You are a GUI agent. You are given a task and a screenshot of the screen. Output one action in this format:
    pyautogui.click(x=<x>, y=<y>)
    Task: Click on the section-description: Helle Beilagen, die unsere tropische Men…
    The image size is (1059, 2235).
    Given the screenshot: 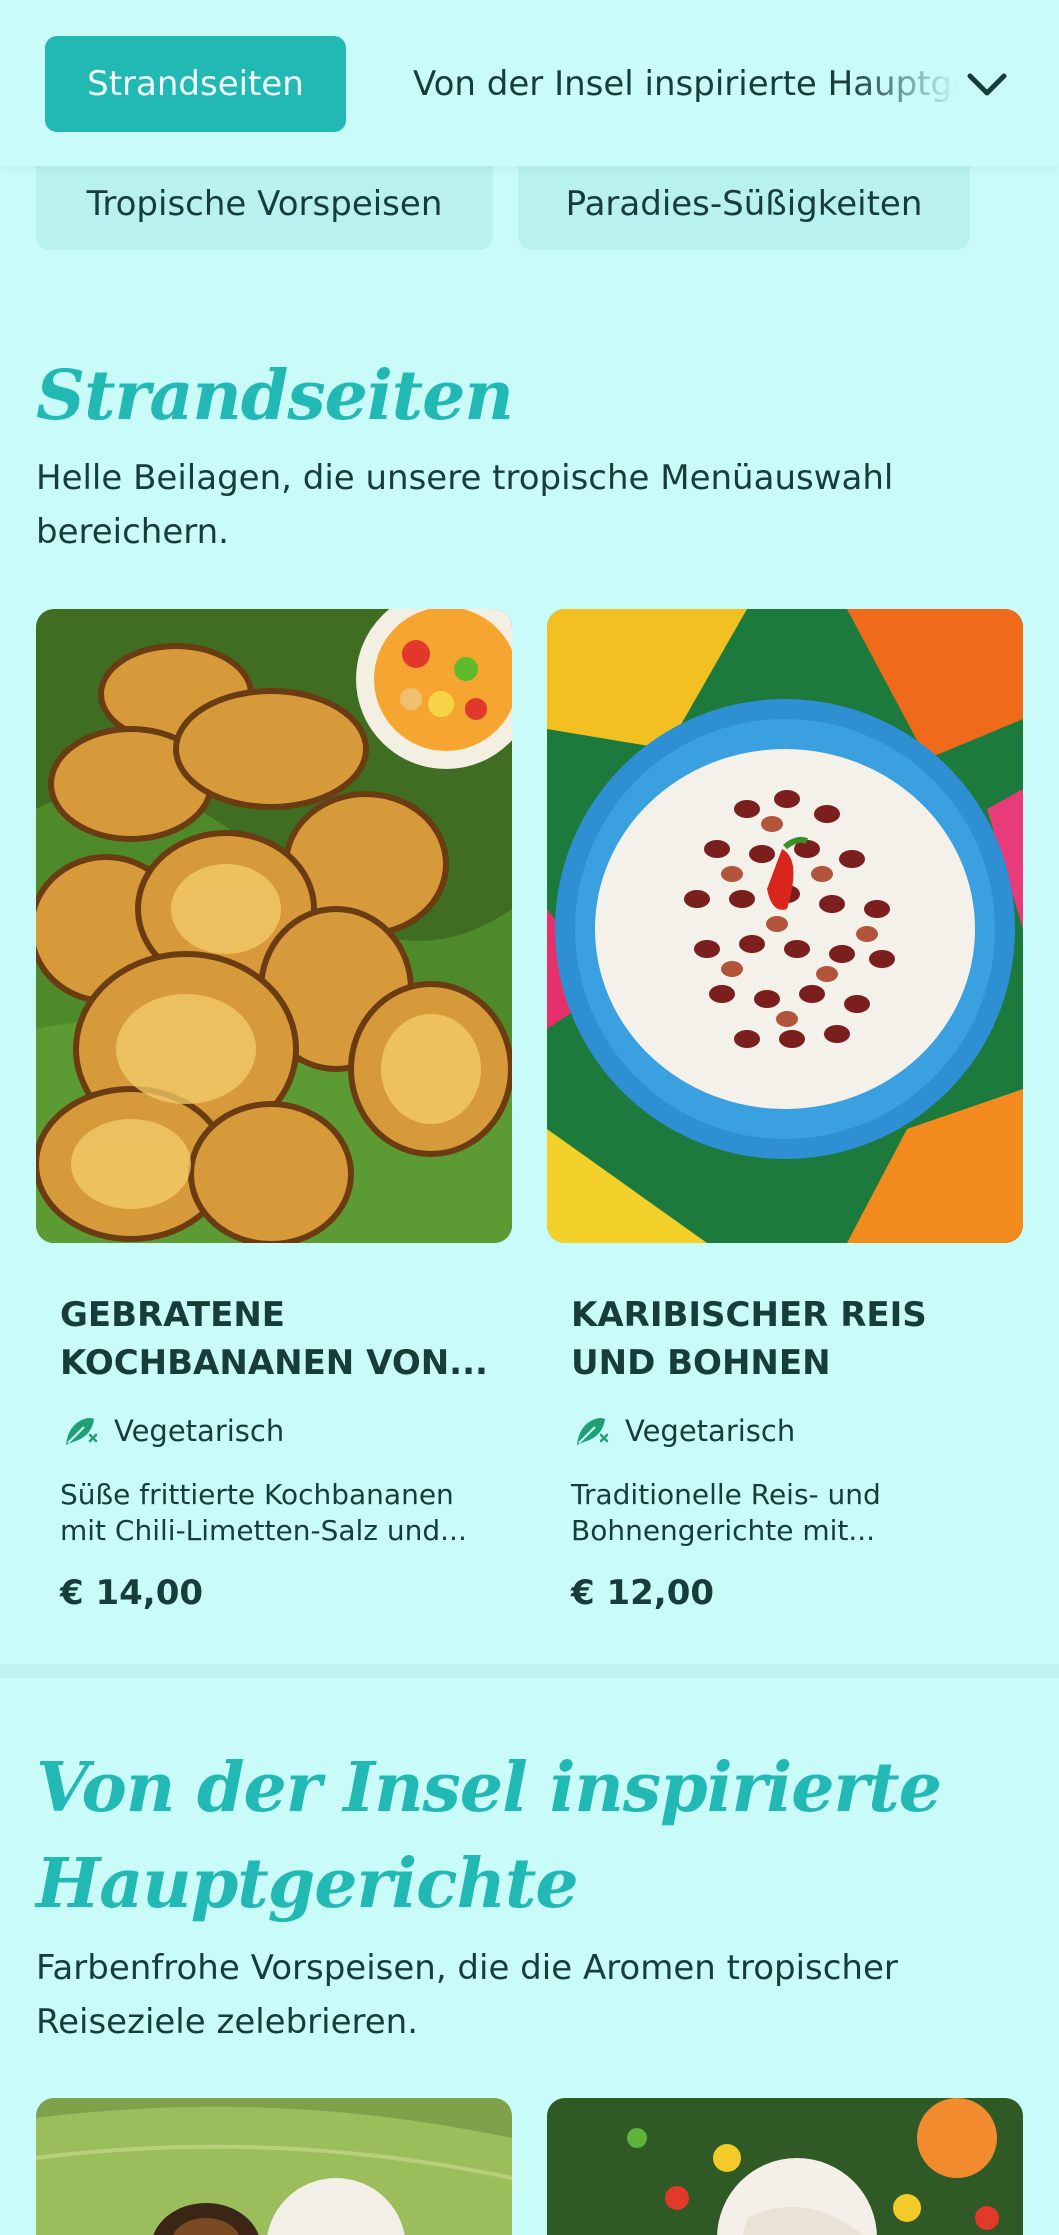 What is the action you would take?
    pyautogui.click(x=465, y=505)
    